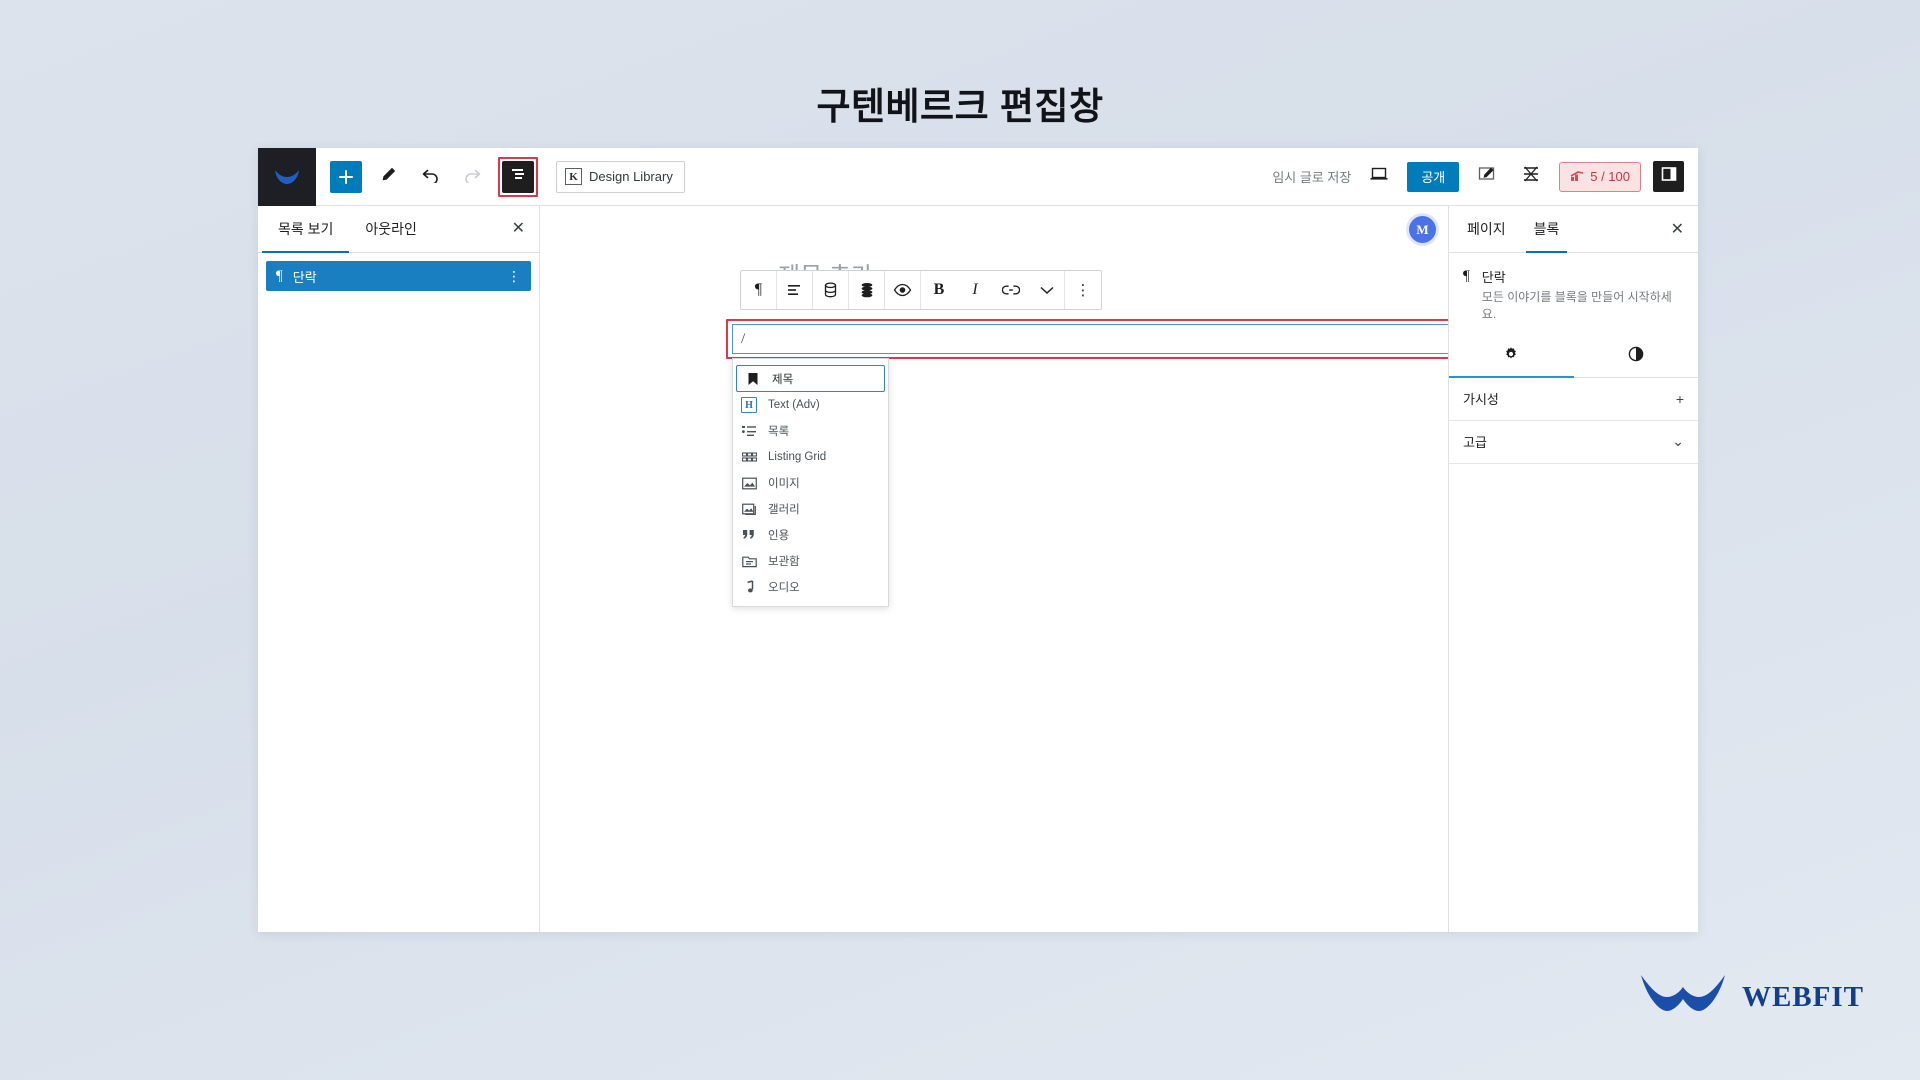 This screenshot has height=1080, width=1920. I want to click on list-view-annotation-box, so click(518, 176).